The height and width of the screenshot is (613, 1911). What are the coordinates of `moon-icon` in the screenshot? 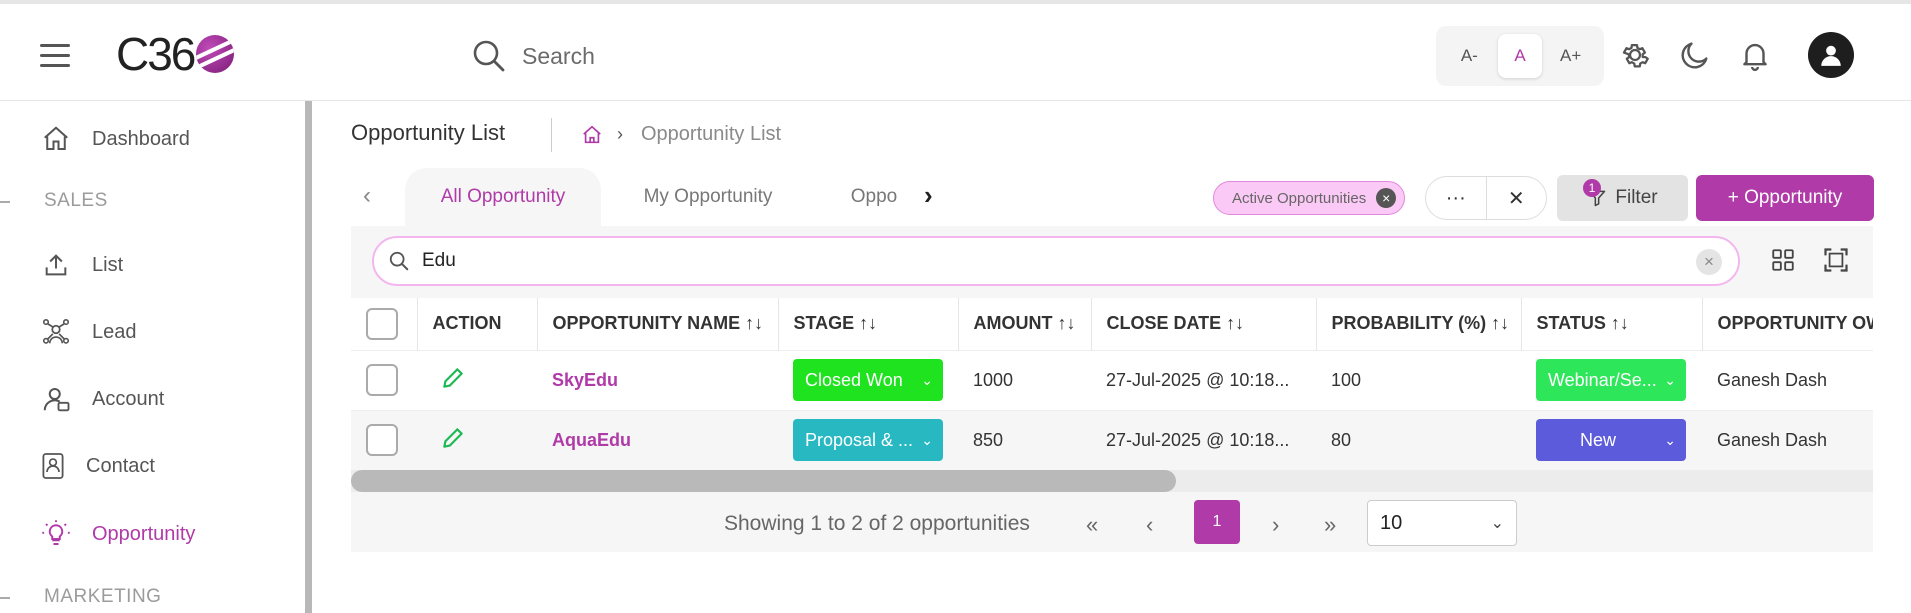 It's located at (1695, 55).